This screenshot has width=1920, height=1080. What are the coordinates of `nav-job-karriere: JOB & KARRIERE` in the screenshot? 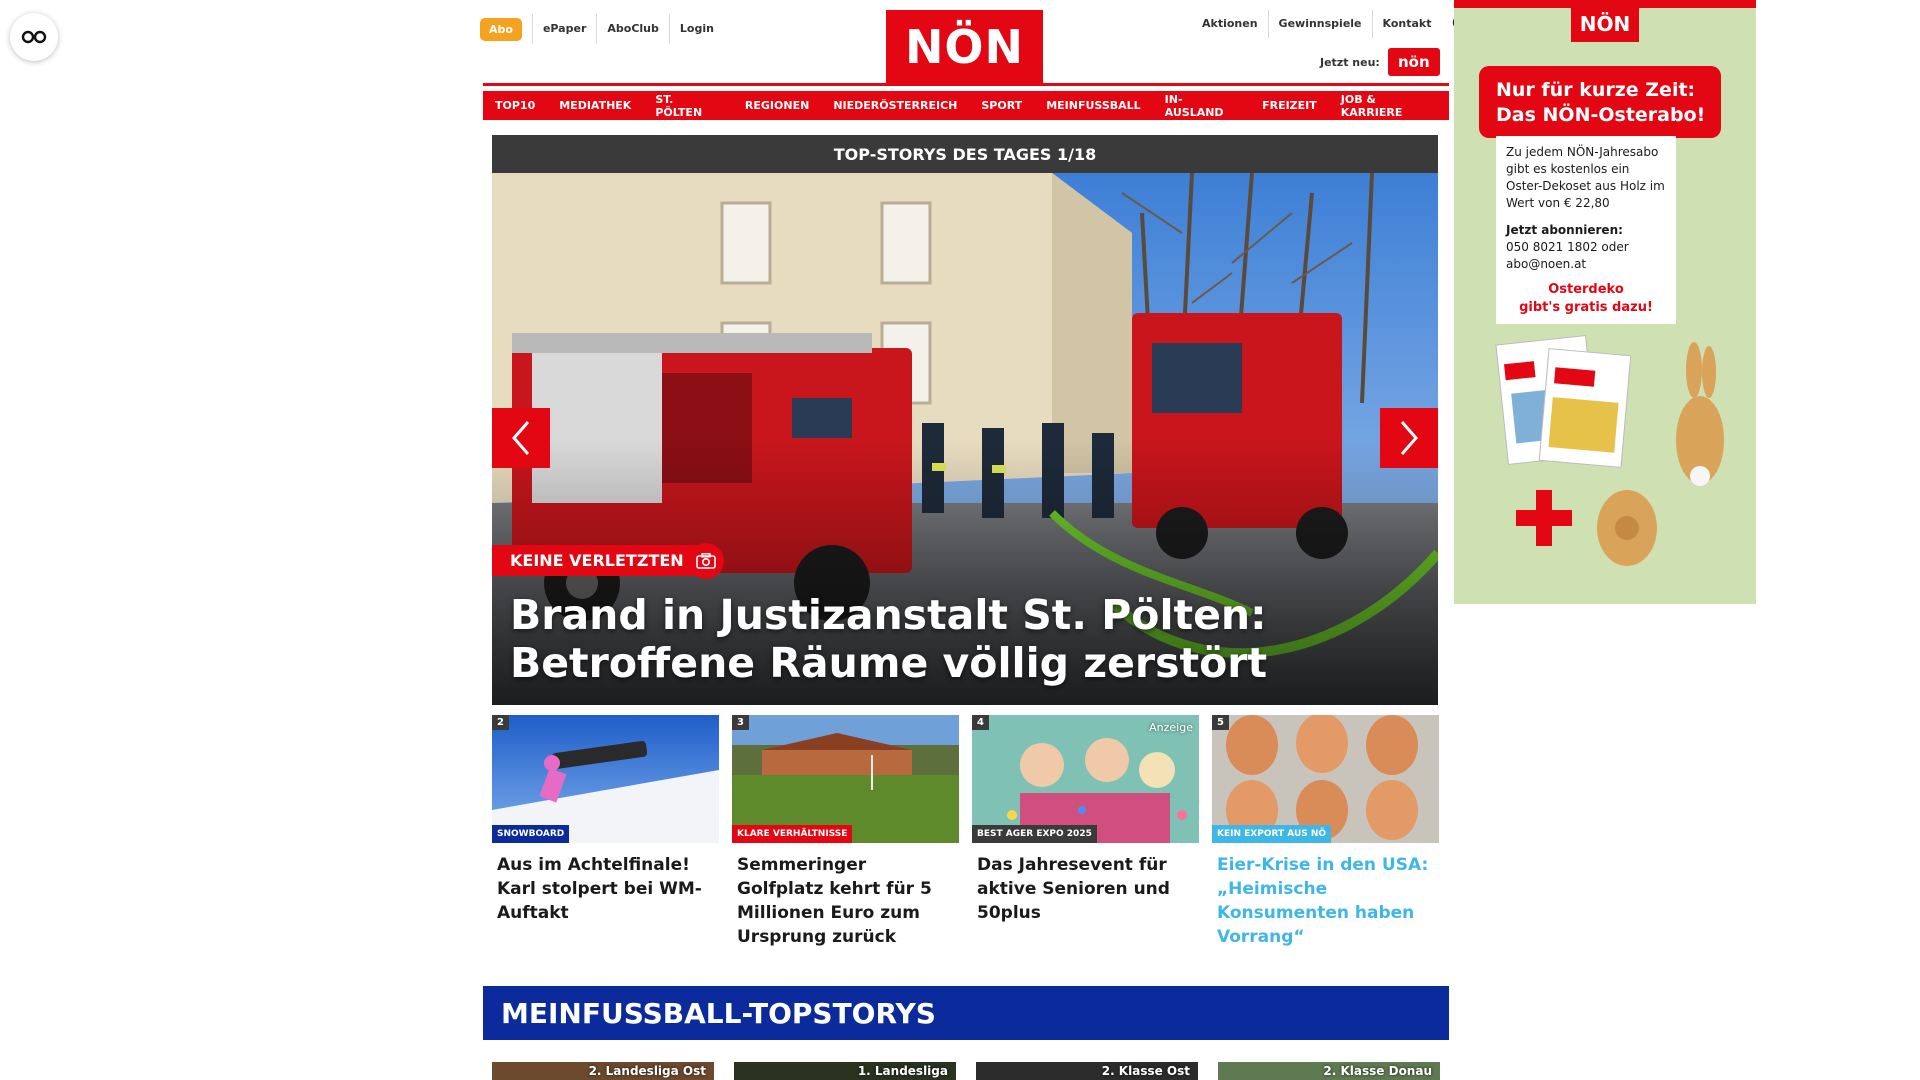 It's located at (1389, 105).